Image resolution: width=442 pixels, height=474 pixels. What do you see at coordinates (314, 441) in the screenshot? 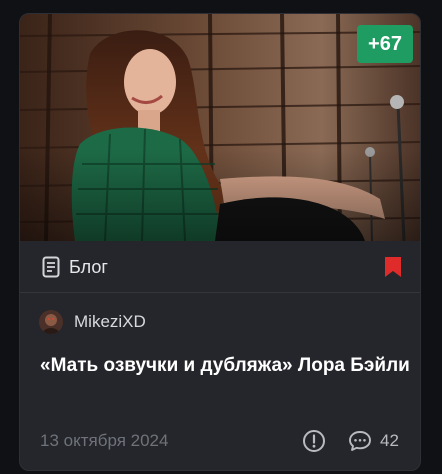
I see `exclamation-circle-icon` at bounding box center [314, 441].